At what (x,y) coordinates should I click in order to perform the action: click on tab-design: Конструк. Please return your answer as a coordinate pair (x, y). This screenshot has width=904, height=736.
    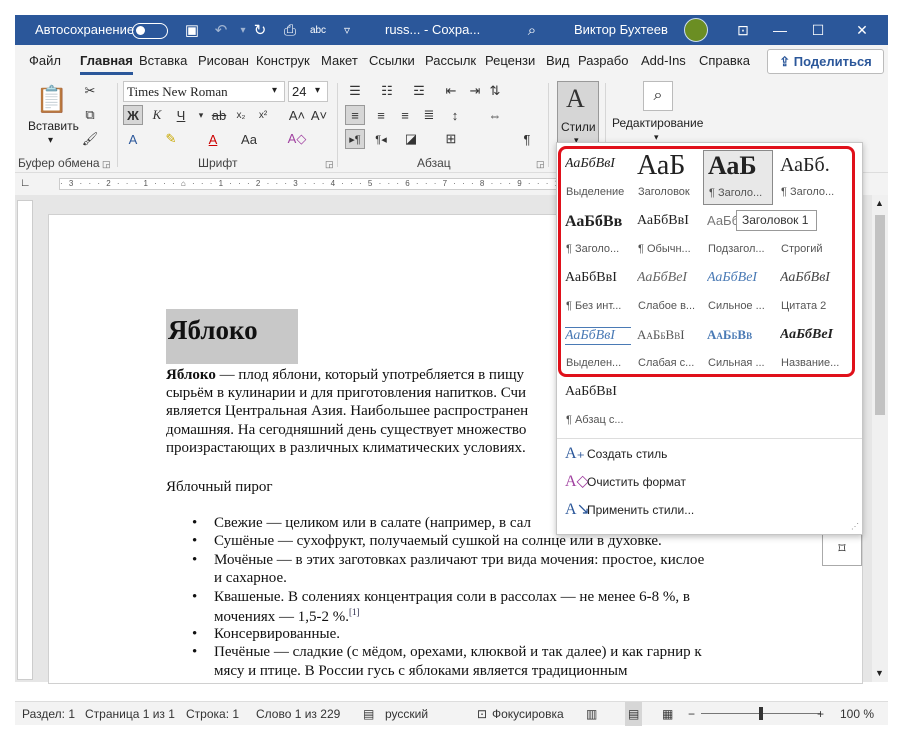
    Looking at the image, I should click on (283, 61).